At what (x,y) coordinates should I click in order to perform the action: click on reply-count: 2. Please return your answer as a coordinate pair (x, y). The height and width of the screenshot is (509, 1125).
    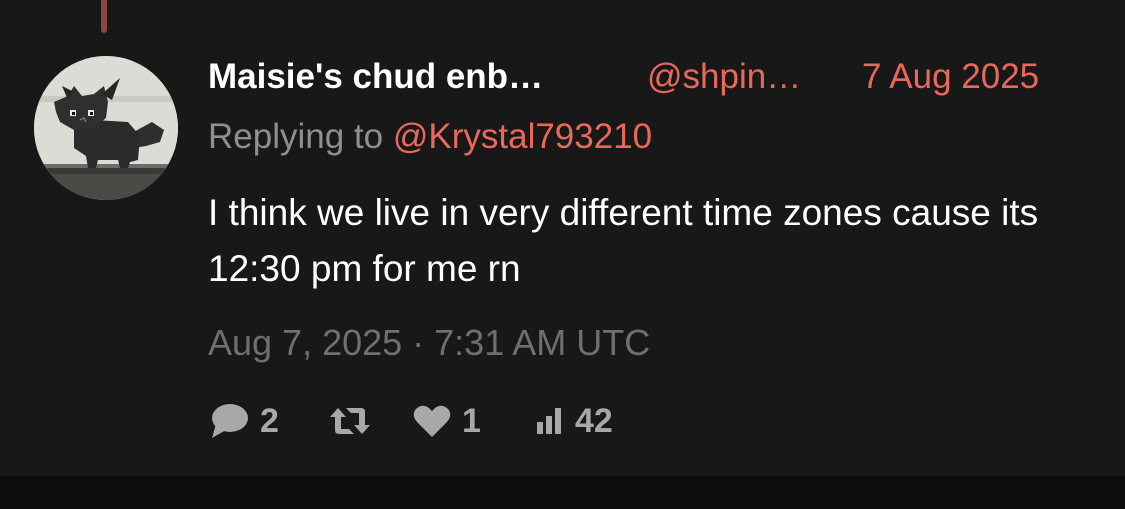
    Looking at the image, I should click on (269, 421).